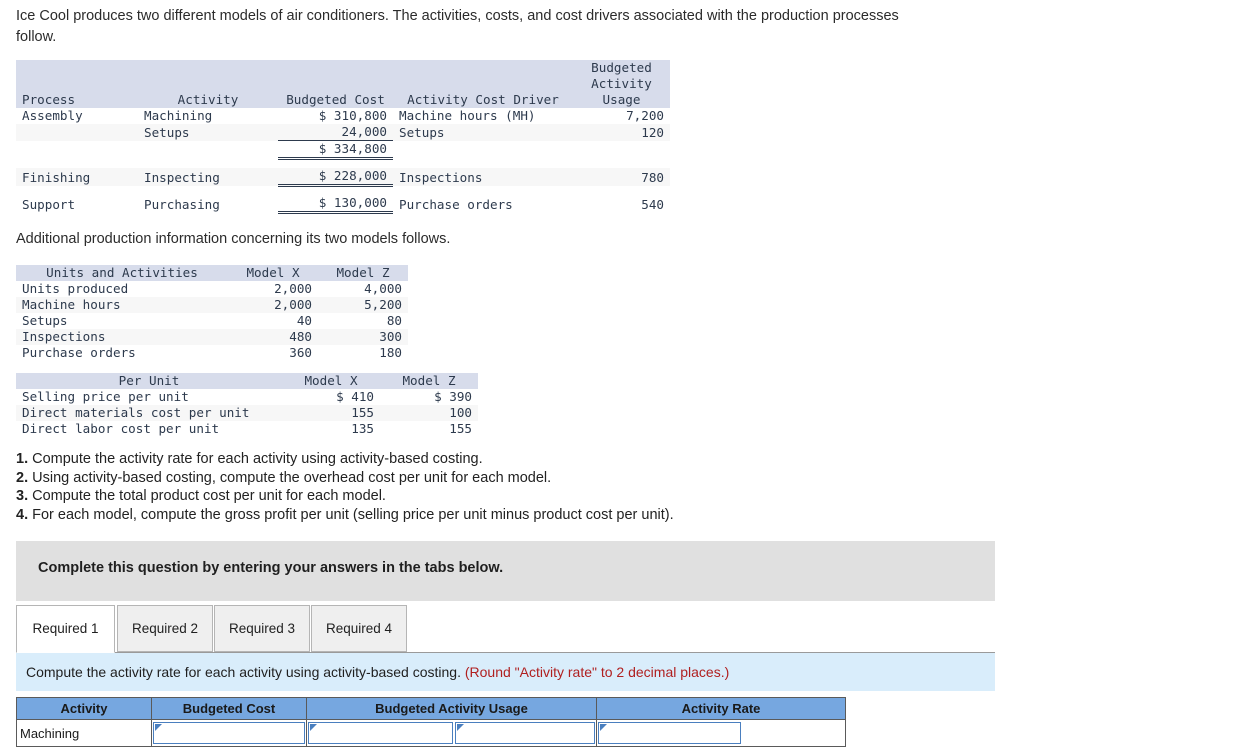 The width and height of the screenshot is (1256, 748). I want to click on tab-label: Required 3, so click(262, 628).